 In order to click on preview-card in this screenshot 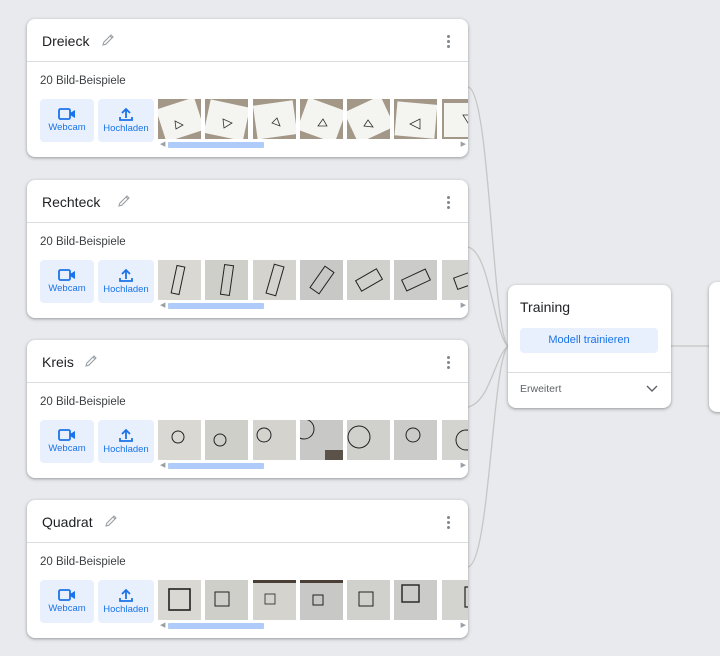, I will do `click(714, 347)`.